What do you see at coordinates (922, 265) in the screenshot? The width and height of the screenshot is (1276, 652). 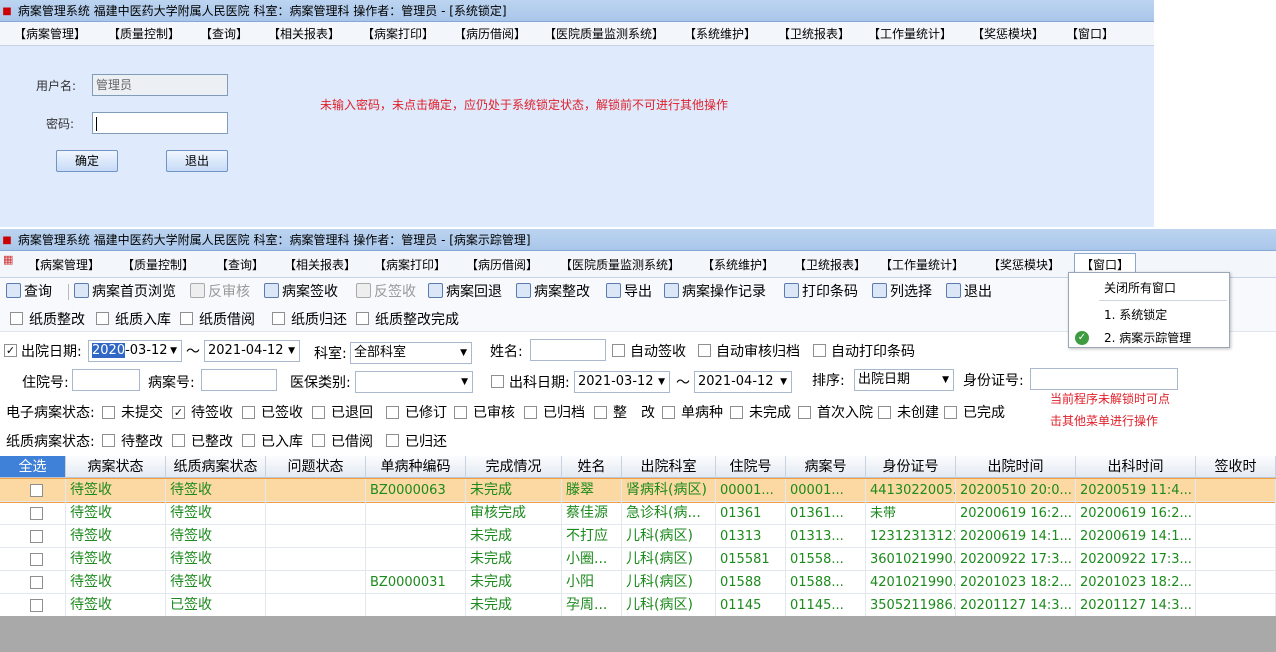 I see `main-menu-item: 【工作量统计】` at bounding box center [922, 265].